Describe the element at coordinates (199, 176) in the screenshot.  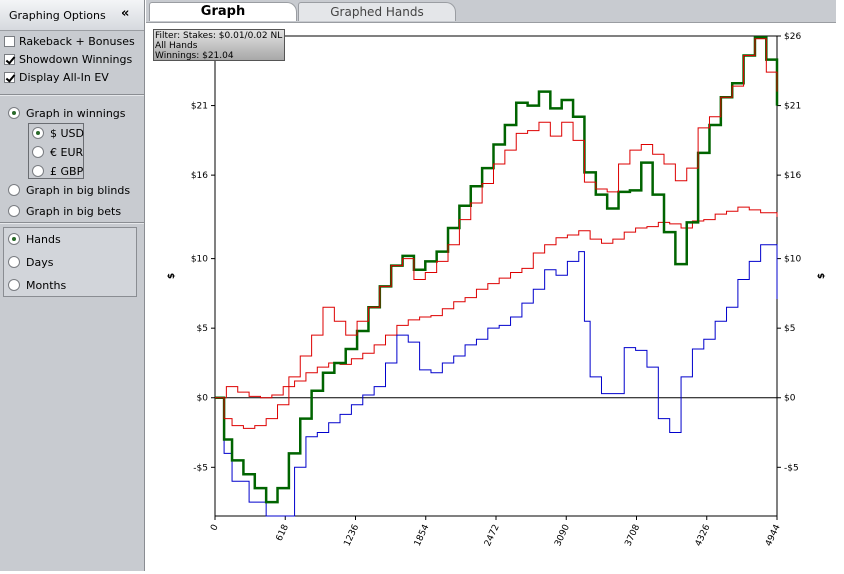
I see `y-tick-label-left: $16` at that location.